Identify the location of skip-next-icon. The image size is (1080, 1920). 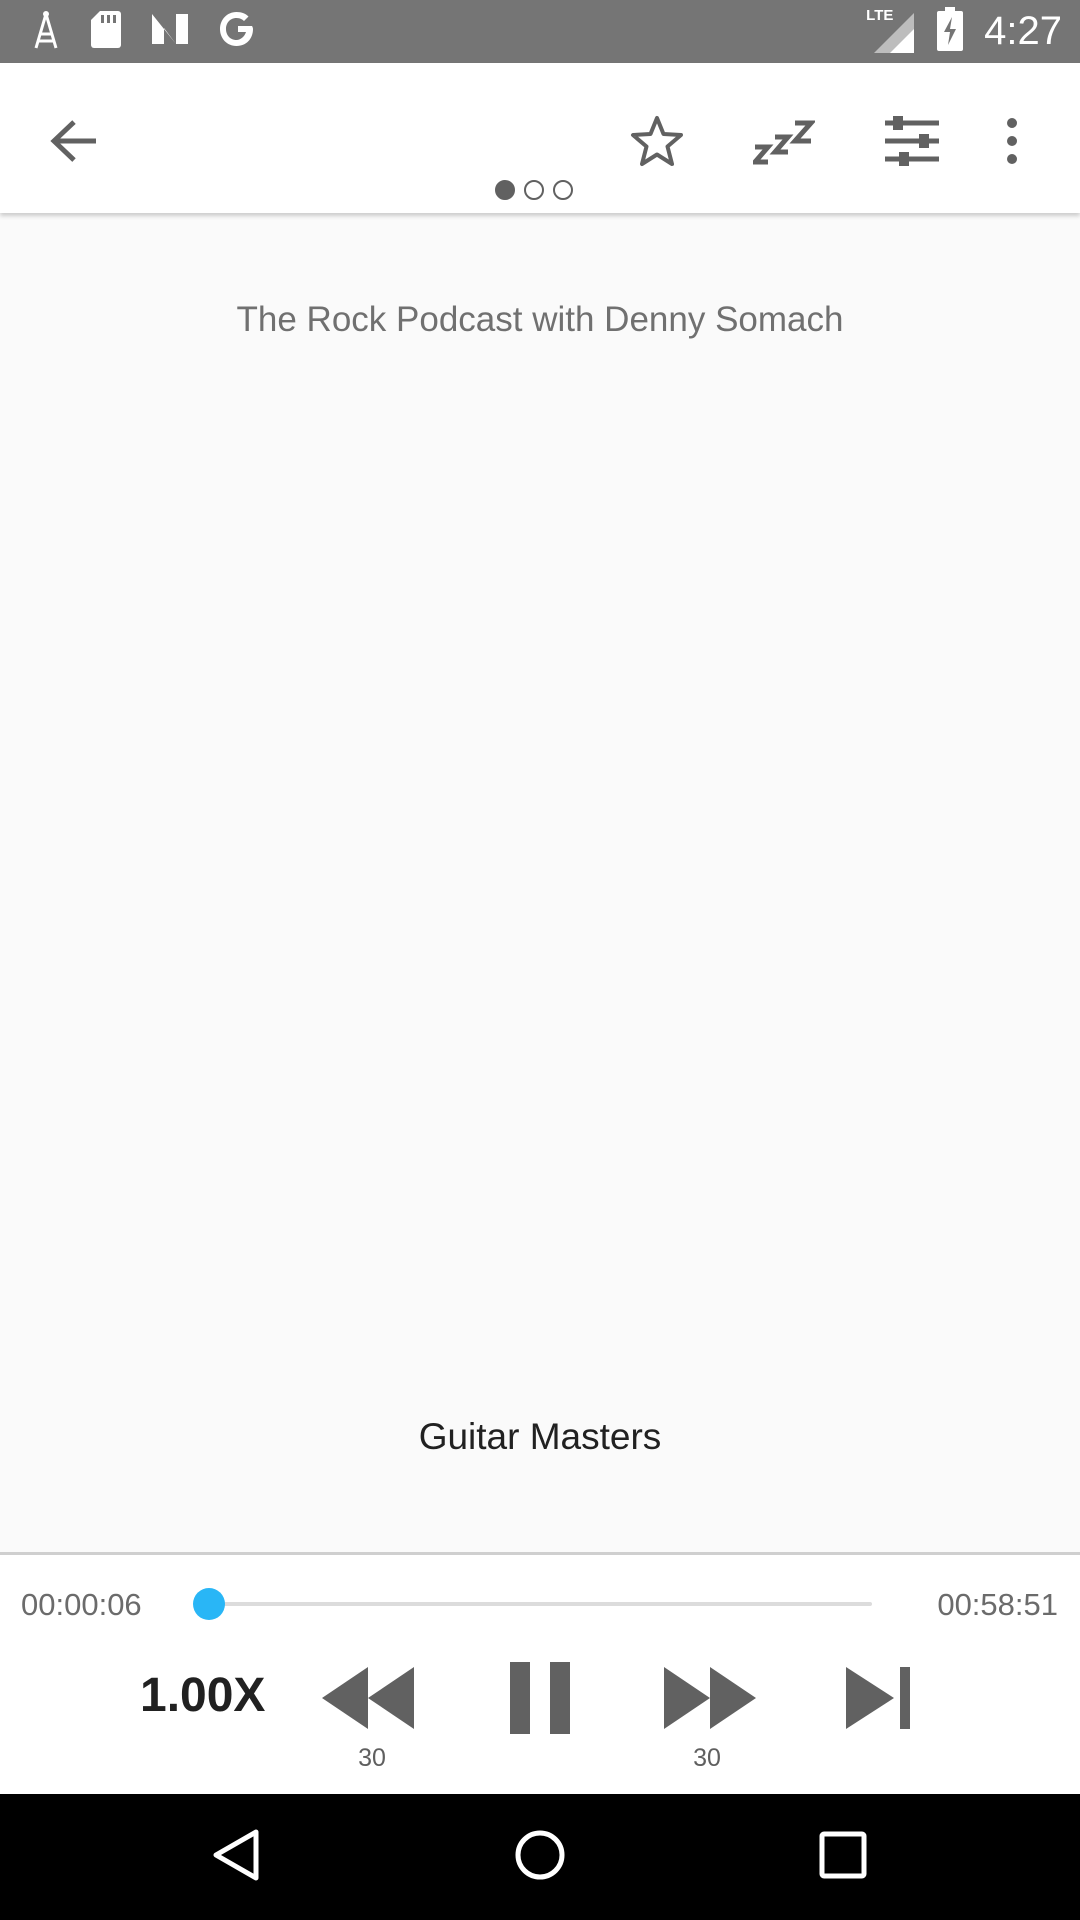
(878, 1700).